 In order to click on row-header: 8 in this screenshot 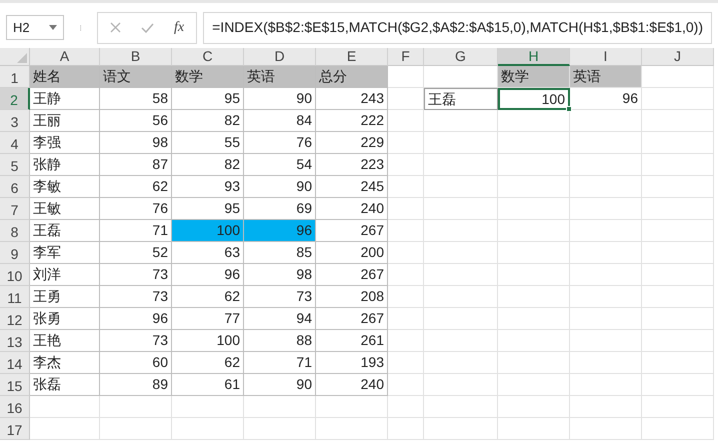, I will do `click(15, 231)`.